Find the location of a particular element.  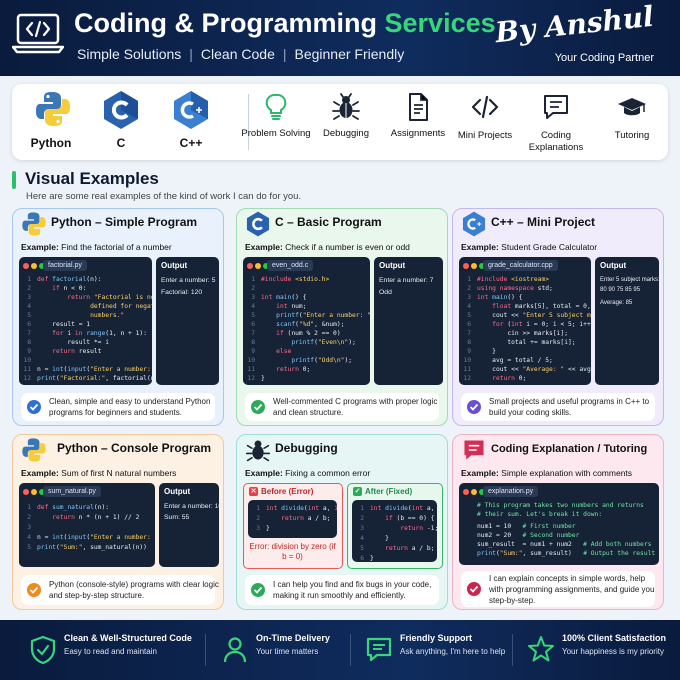

file-tab: explanation.py is located at coordinates (511, 491).